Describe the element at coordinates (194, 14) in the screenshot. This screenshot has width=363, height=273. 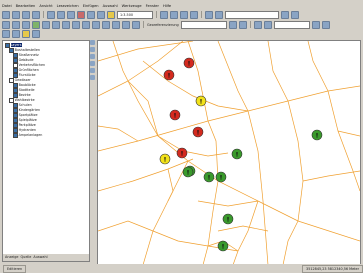
I see `help-icon` at that location.